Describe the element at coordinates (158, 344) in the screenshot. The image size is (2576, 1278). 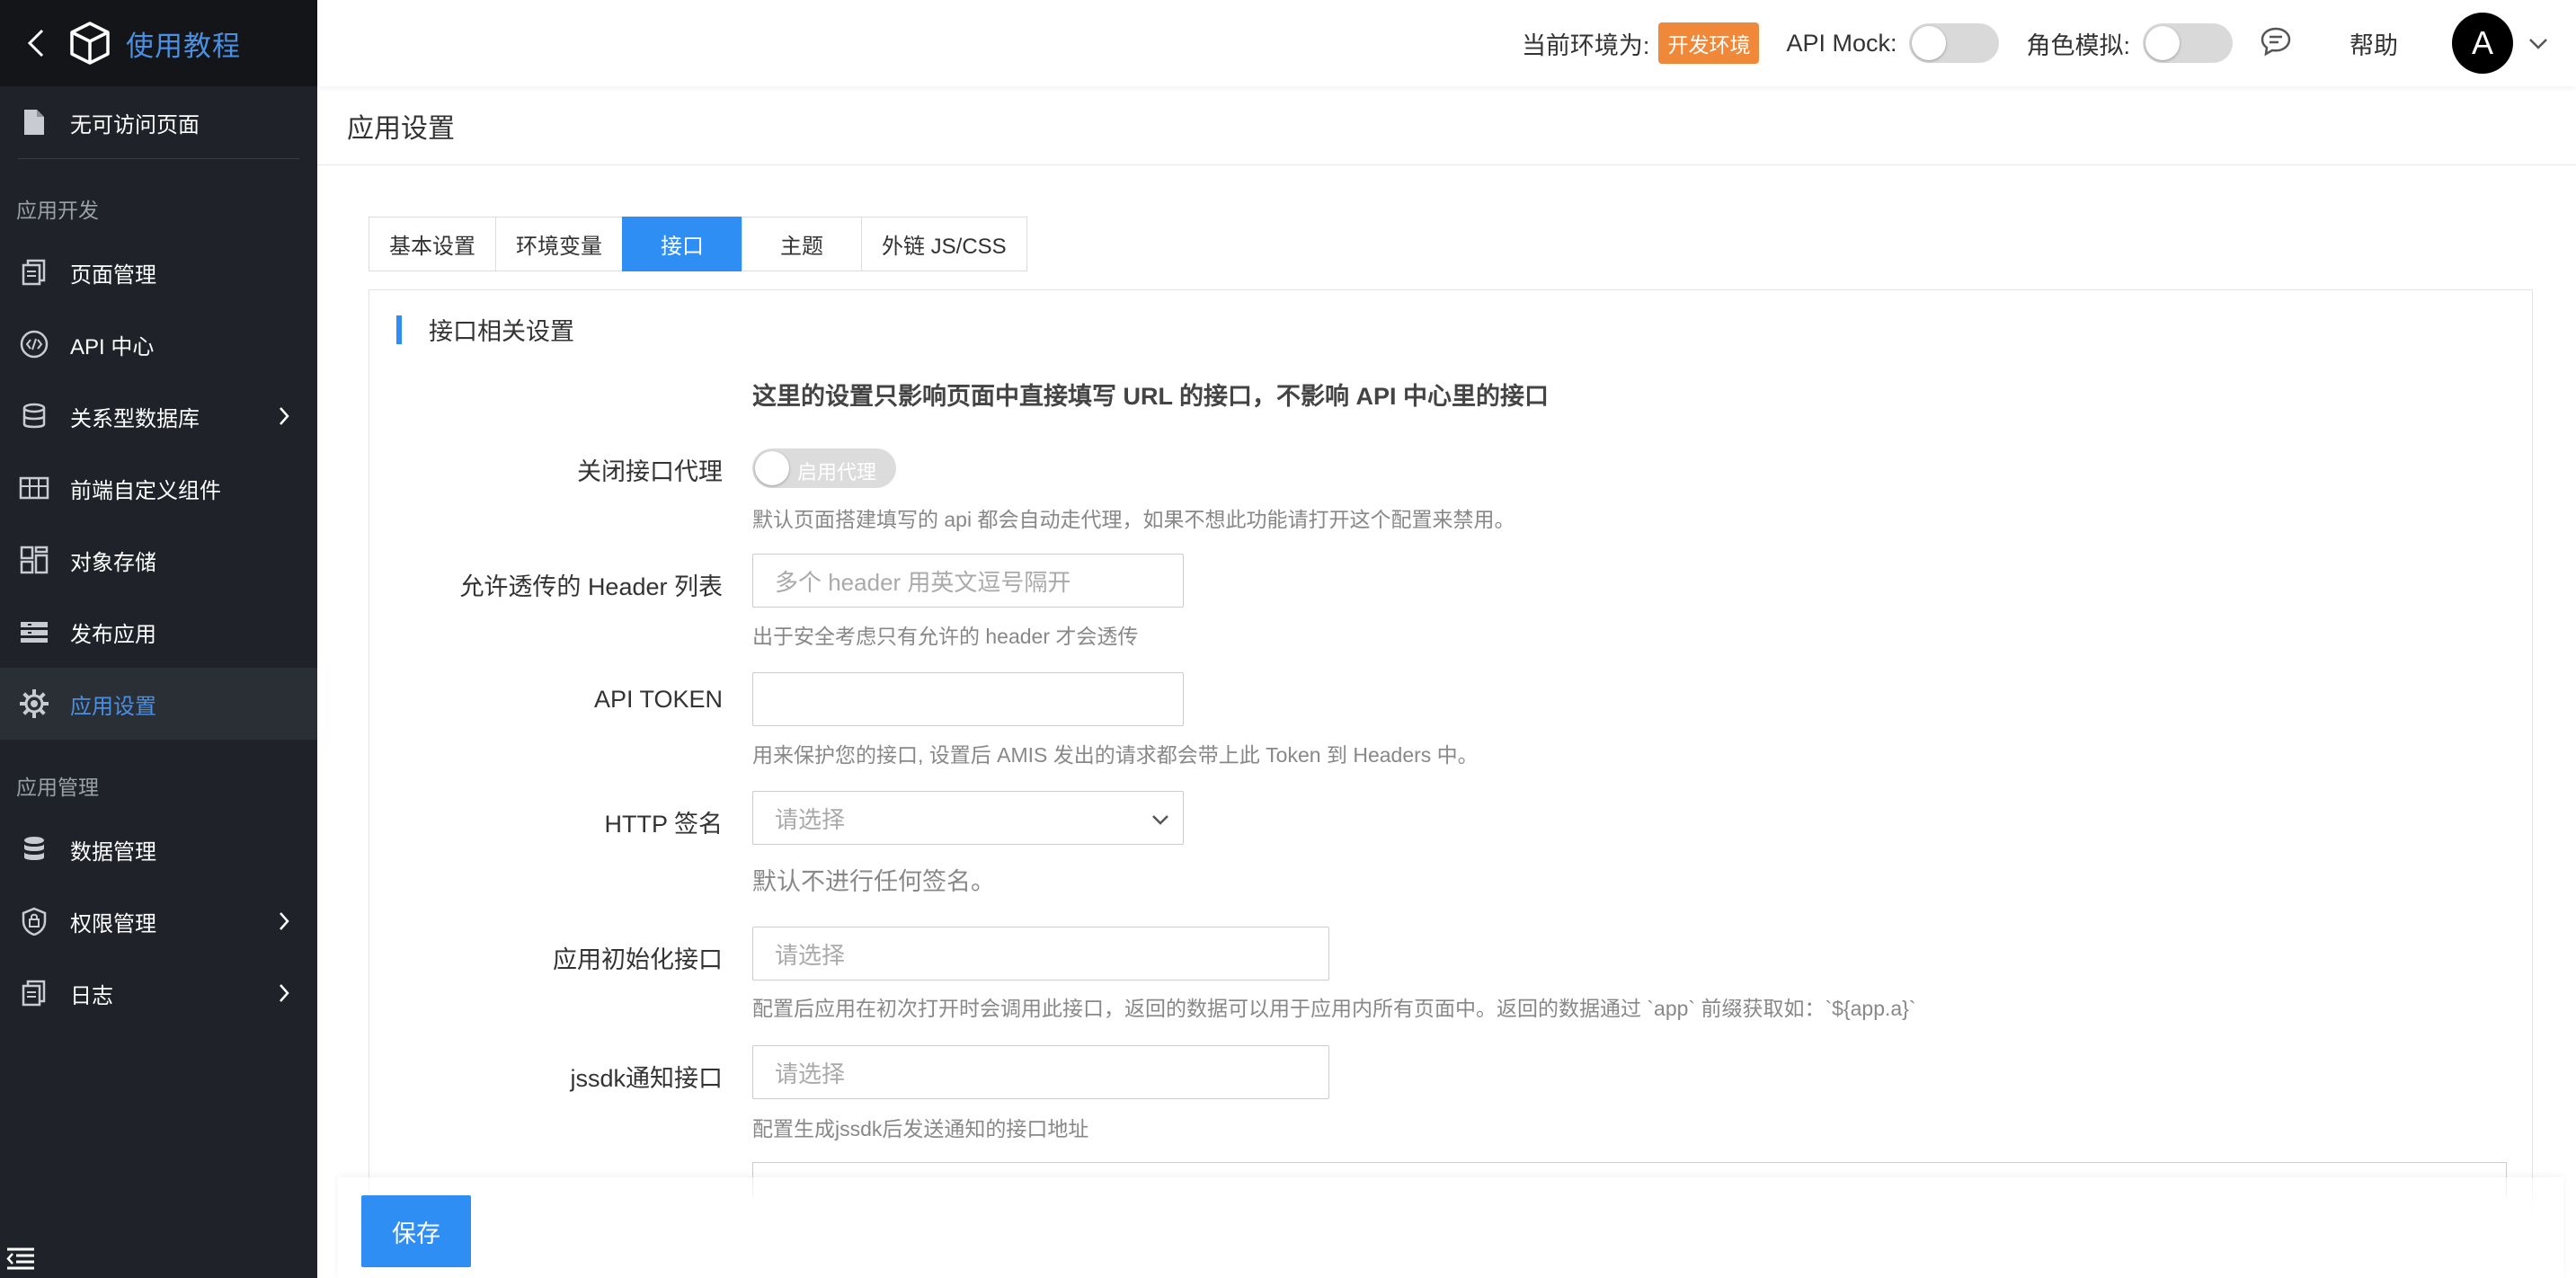
I see `sidebar-item-api-center: API 中心` at that location.